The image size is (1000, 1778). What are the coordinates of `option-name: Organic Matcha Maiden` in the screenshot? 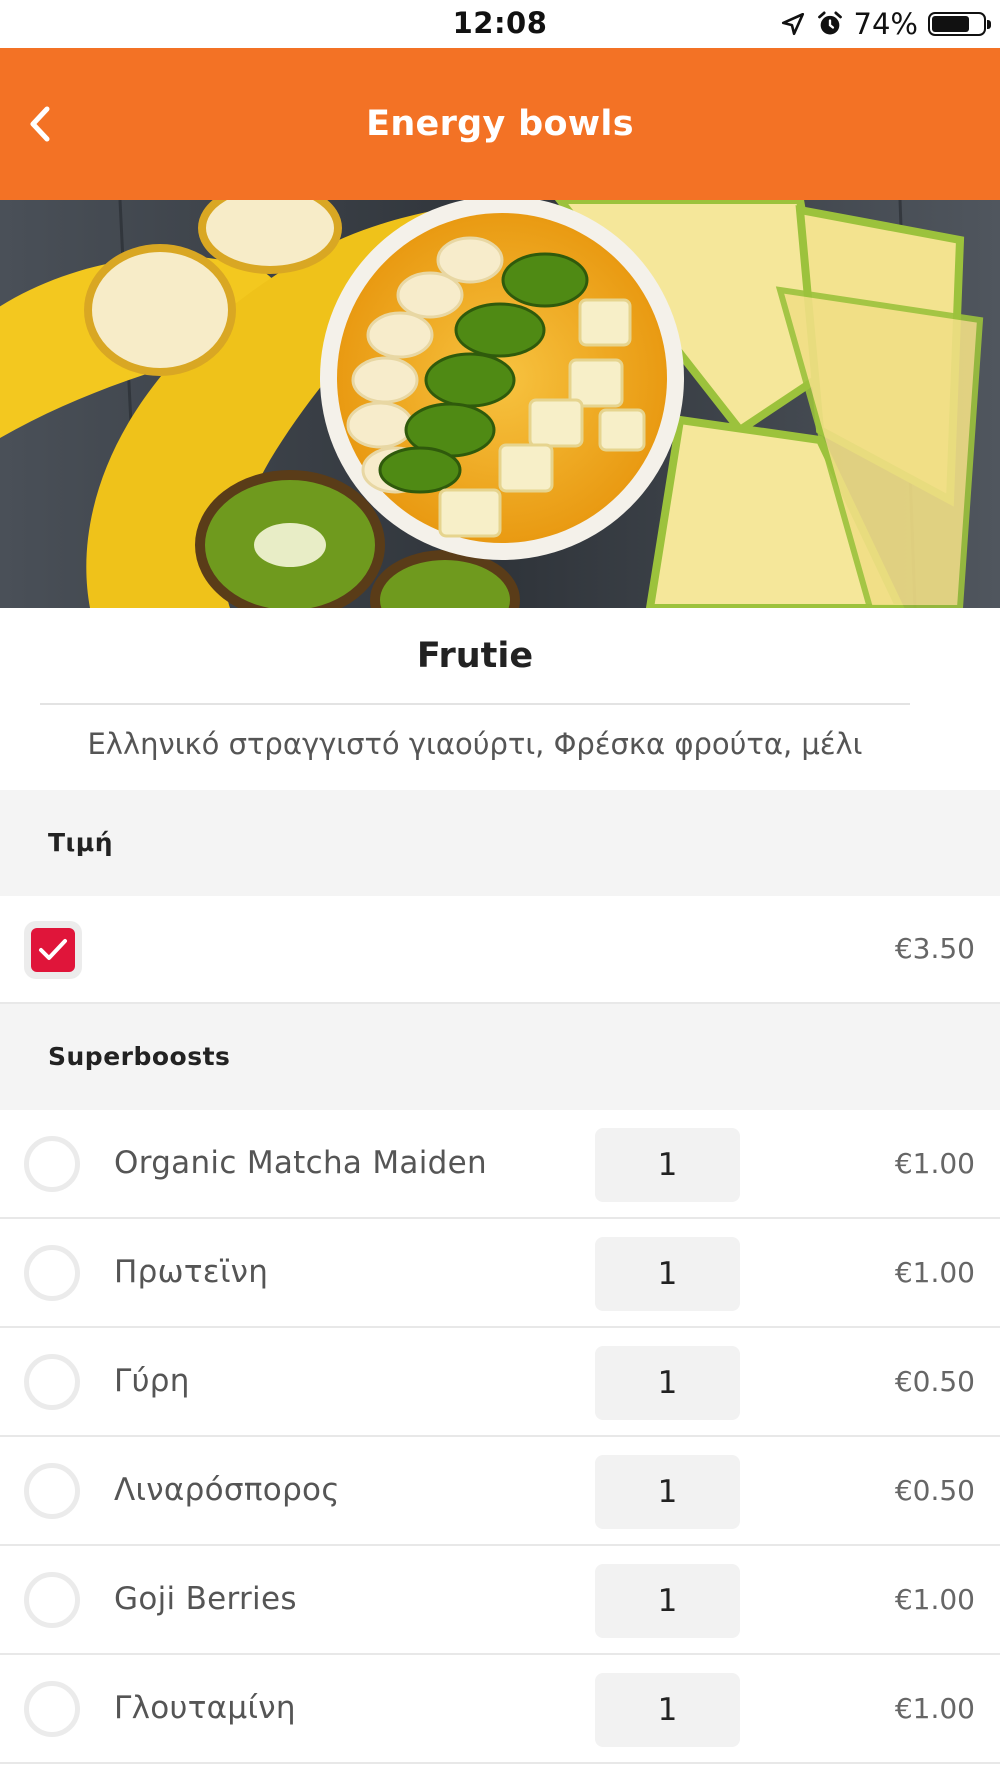 It's located at (300, 1163).